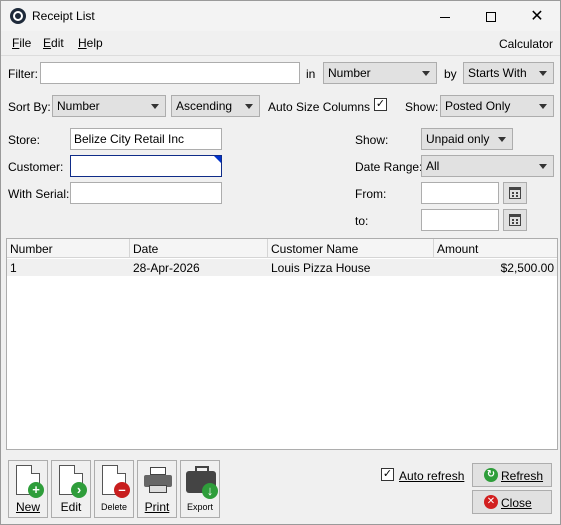 Image resolution: width=561 pixels, height=525 pixels. I want to click on new-button-label: New, so click(27, 507).